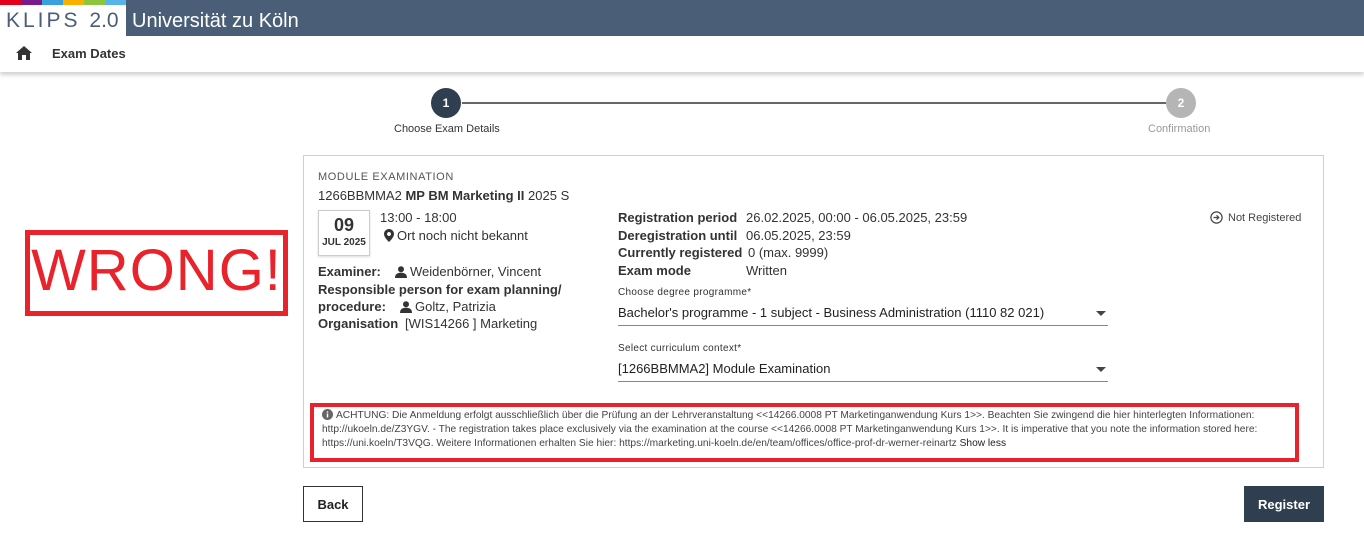 The width and height of the screenshot is (1364, 539). I want to click on currently-registered-label: Currently registered, so click(680, 252).